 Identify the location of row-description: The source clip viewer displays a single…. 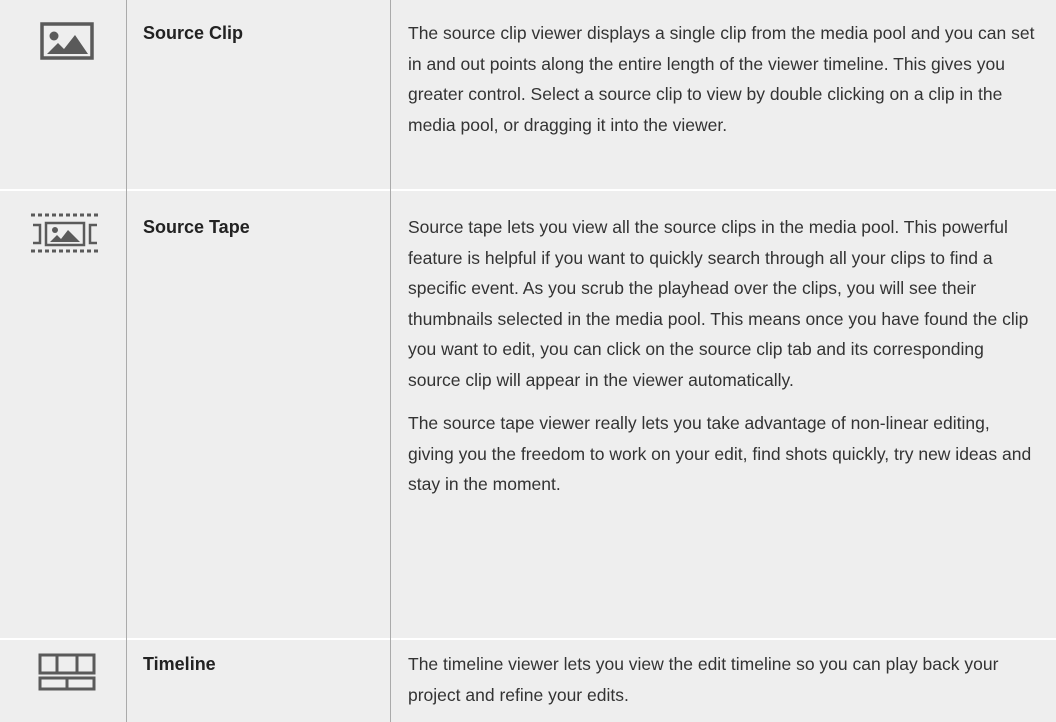
(723, 79).